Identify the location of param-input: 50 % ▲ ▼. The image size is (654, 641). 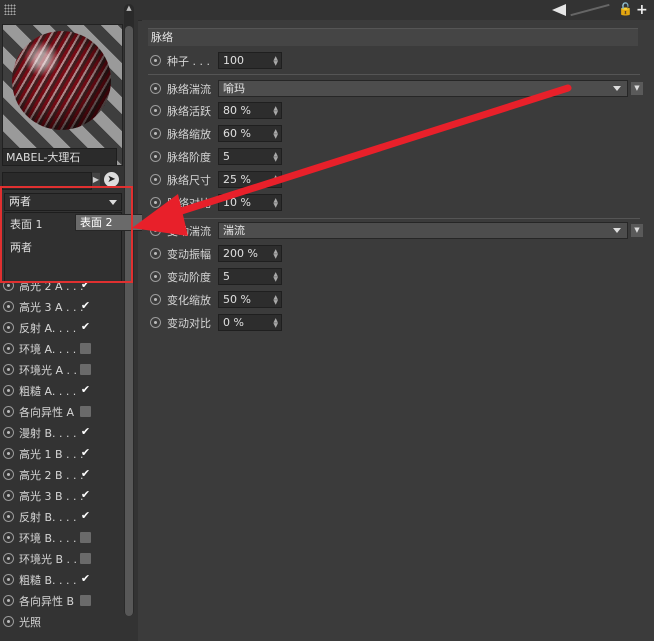
(250, 299).